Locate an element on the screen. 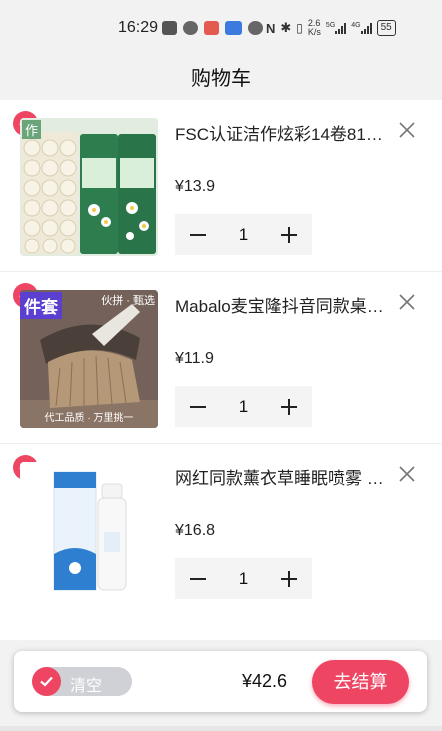  product-price: ¥16.8 is located at coordinates (195, 530).